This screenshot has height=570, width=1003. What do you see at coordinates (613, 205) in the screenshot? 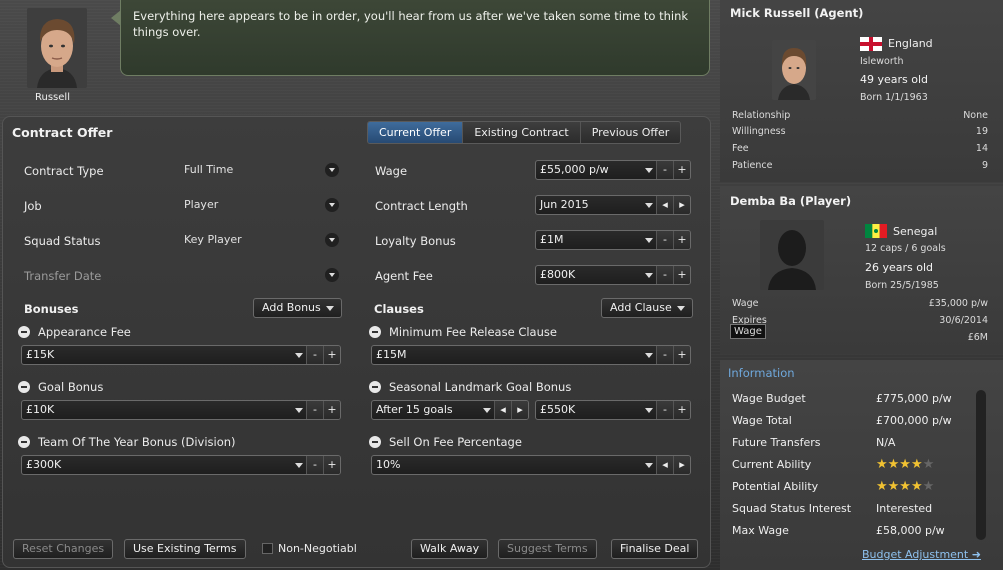
I see `contract-length-field: Jun 2015 ◂ ▸` at bounding box center [613, 205].